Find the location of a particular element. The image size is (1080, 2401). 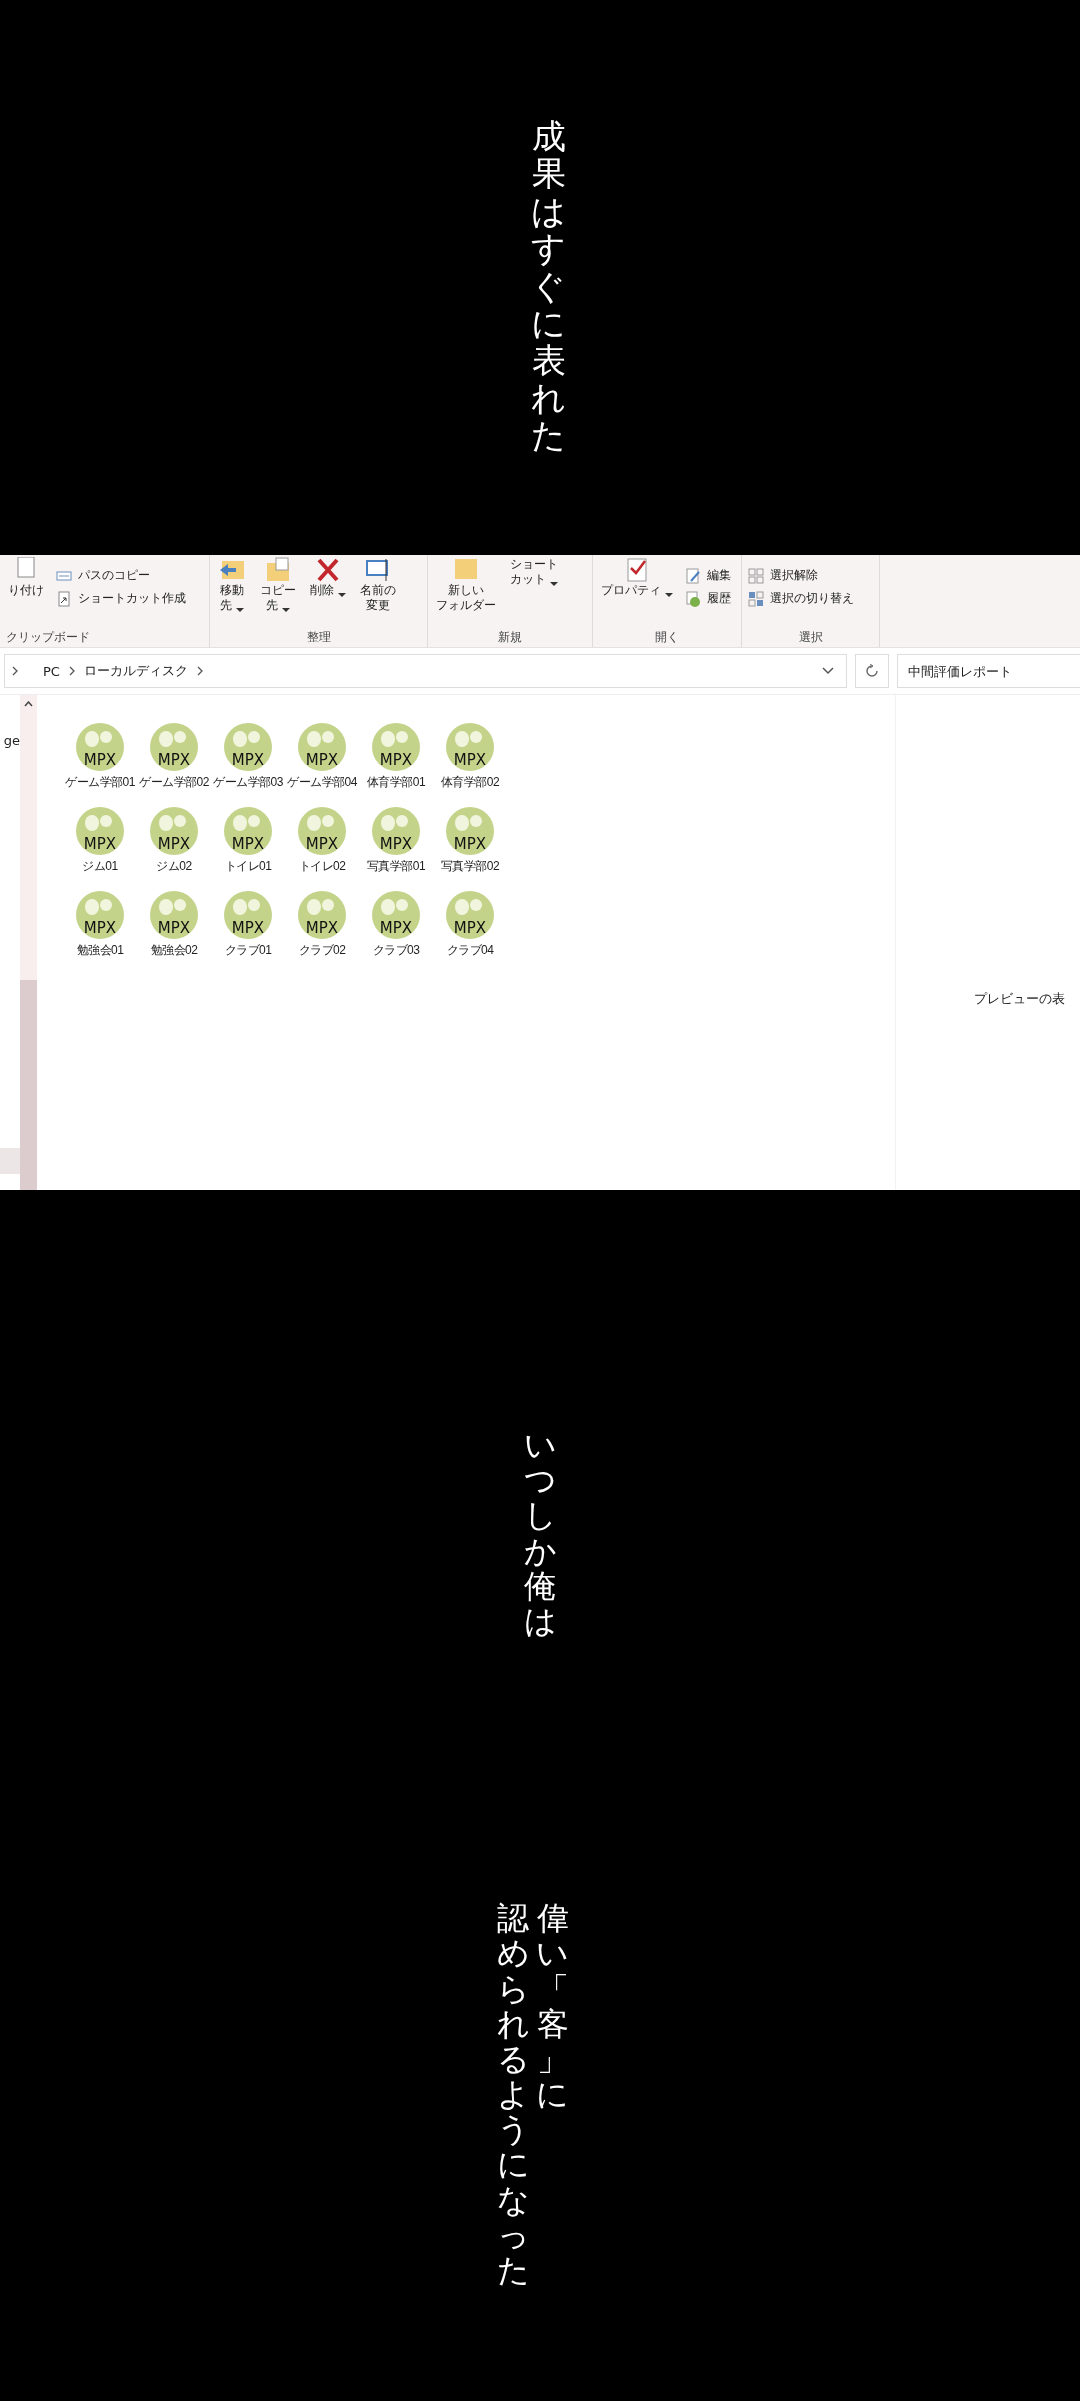

file-item: MPX クラブ01 is located at coordinates (248, 926).